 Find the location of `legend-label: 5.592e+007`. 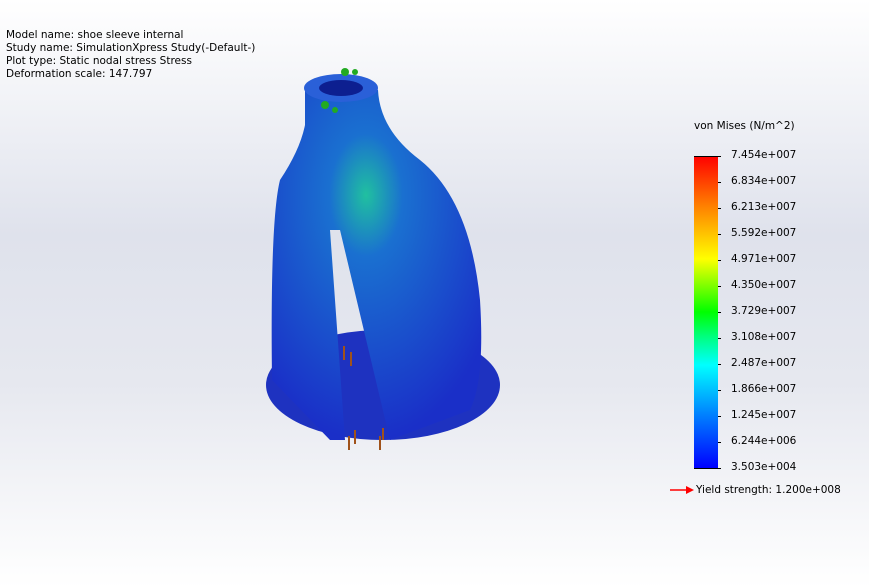

legend-label: 5.592e+007 is located at coordinates (764, 233).